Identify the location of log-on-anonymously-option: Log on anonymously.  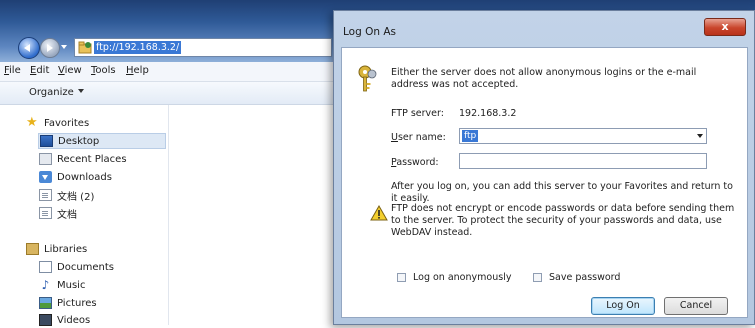
(454, 277).